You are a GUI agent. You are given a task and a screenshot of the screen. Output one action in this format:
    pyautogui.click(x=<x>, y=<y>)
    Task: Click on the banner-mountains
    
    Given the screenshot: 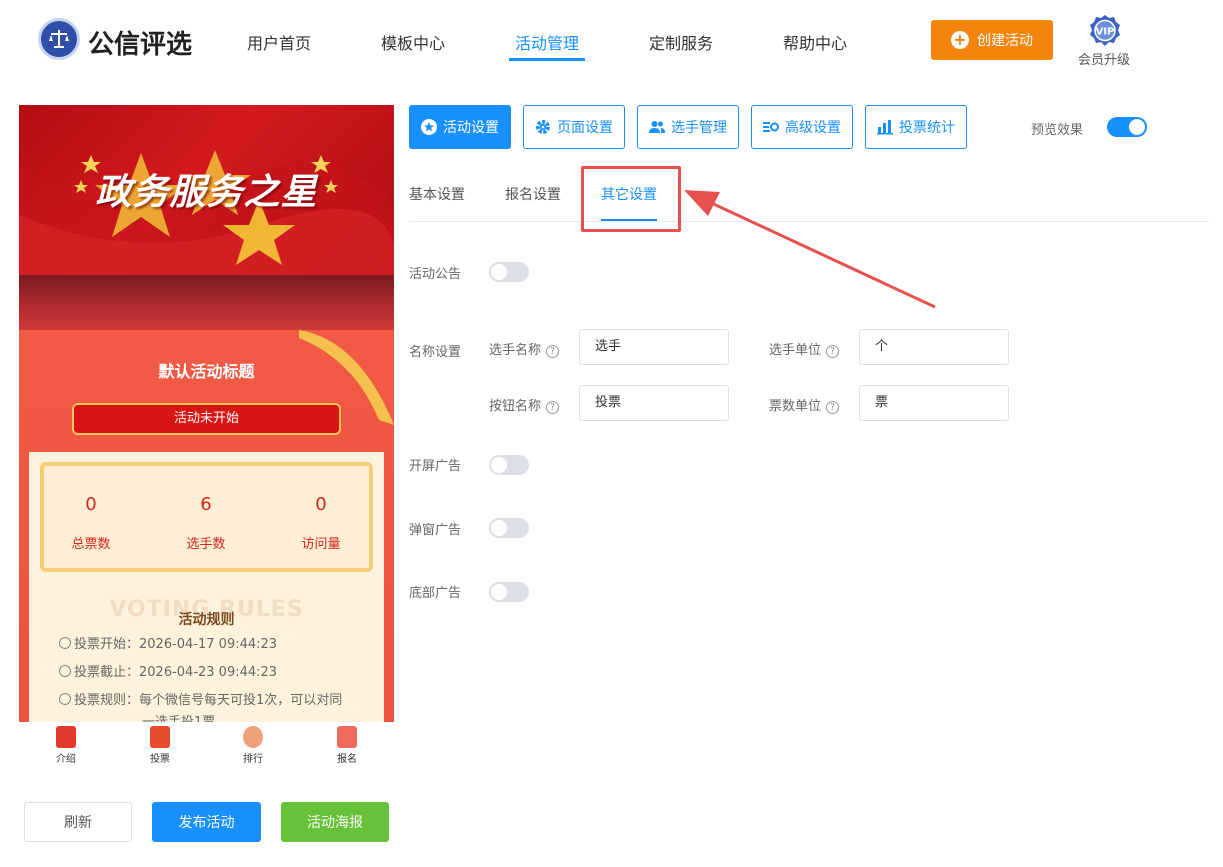 What is the action you would take?
    pyautogui.click(x=206, y=302)
    